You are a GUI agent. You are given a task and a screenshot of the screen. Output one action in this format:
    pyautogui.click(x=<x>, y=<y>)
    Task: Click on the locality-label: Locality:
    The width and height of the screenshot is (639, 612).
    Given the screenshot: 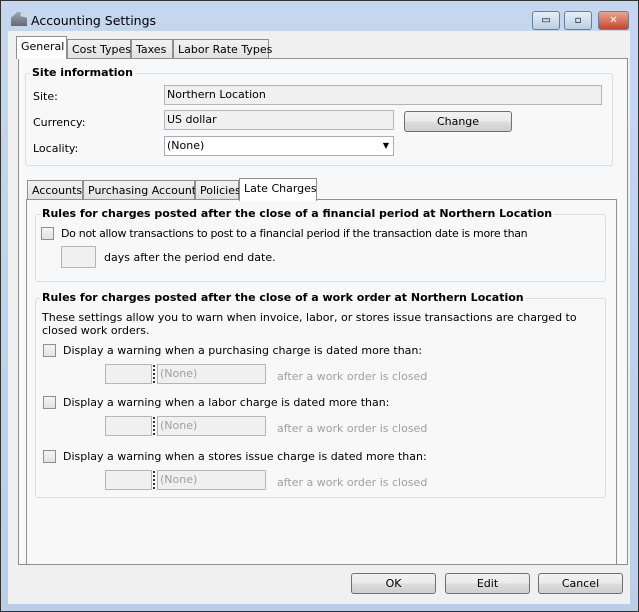 What is the action you would take?
    pyautogui.click(x=56, y=148)
    